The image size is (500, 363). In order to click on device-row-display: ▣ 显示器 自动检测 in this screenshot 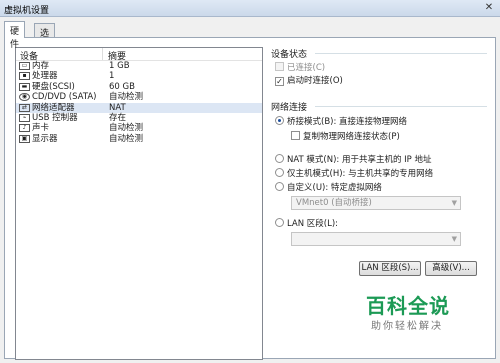, I will do `click(139, 139)`.